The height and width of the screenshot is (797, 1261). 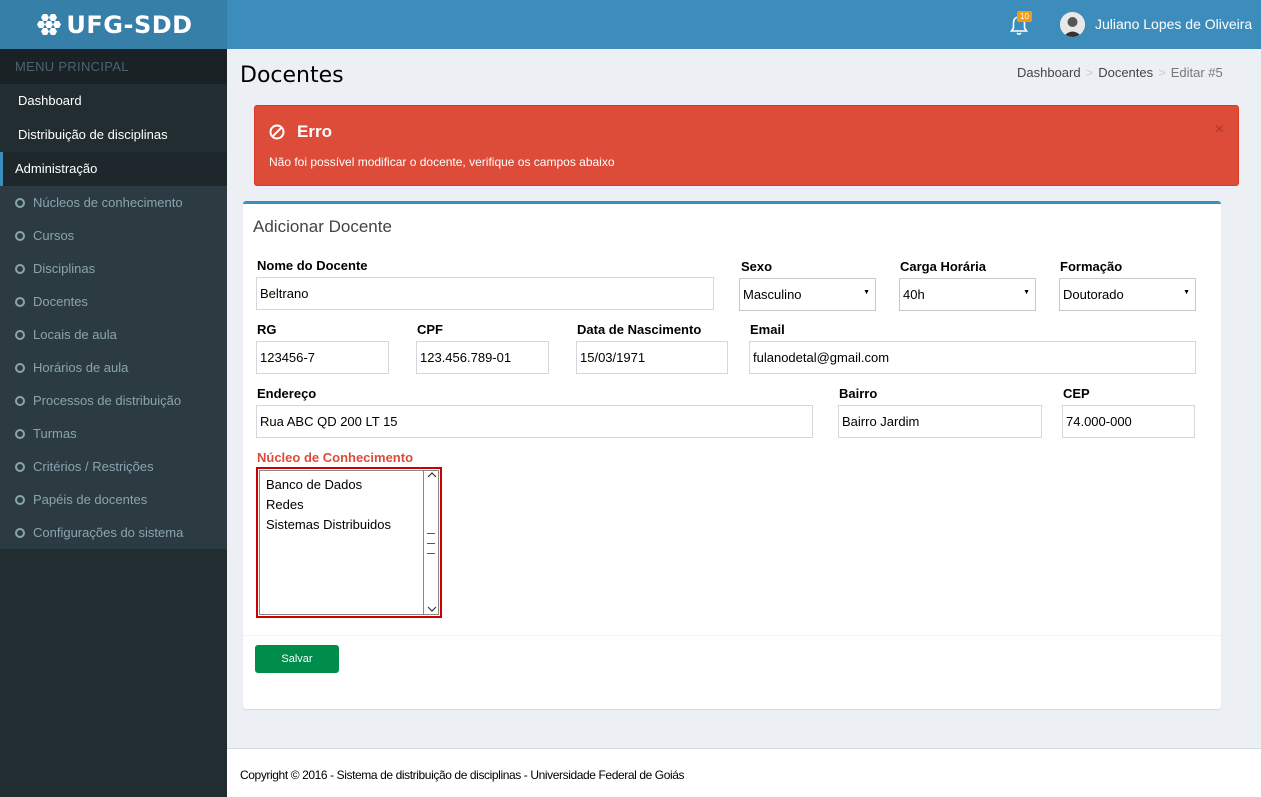 What do you see at coordinates (342, 505) in the screenshot?
I see `nucleo-option: Redes` at bounding box center [342, 505].